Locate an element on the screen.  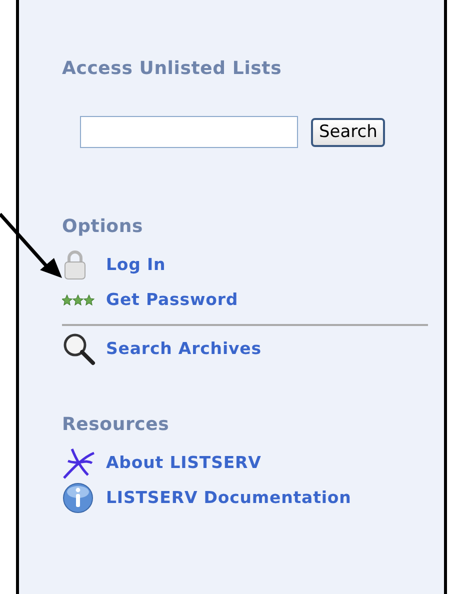
menu-link: Search Archives is located at coordinates (184, 348).